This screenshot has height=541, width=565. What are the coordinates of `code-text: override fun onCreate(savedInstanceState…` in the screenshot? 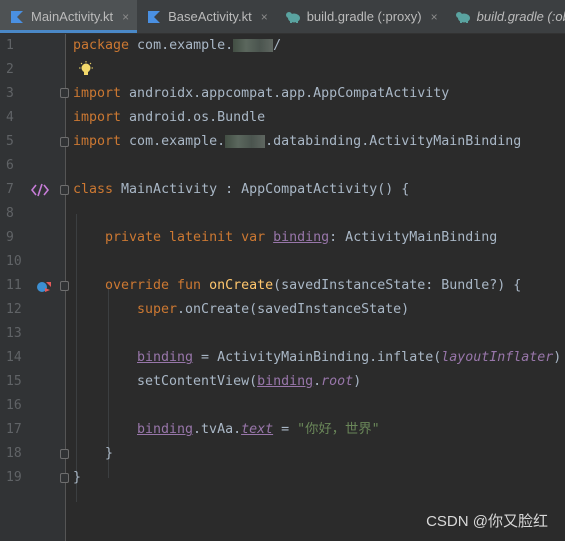 It's located at (313, 285).